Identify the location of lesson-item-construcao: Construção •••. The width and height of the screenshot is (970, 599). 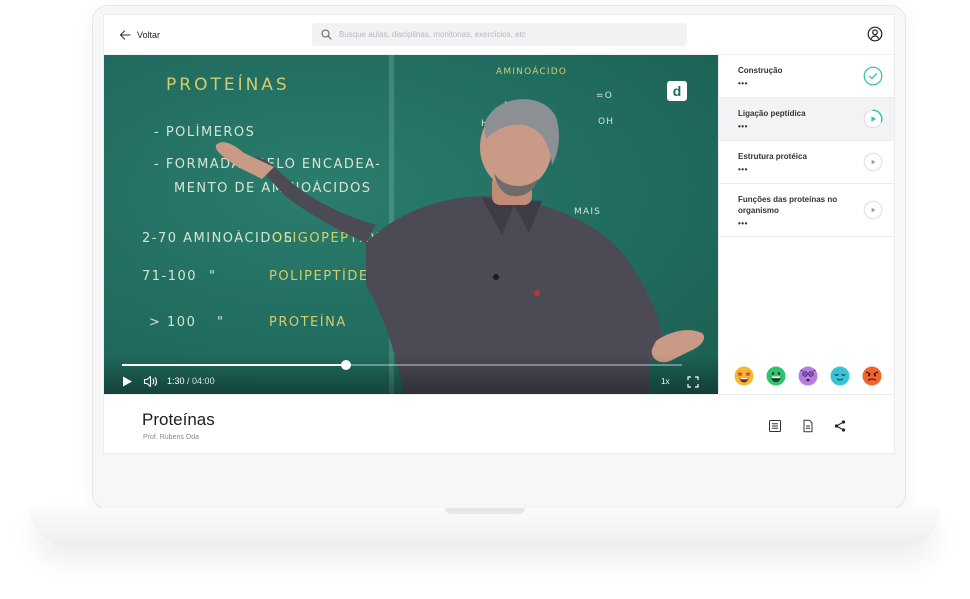
(806, 76).